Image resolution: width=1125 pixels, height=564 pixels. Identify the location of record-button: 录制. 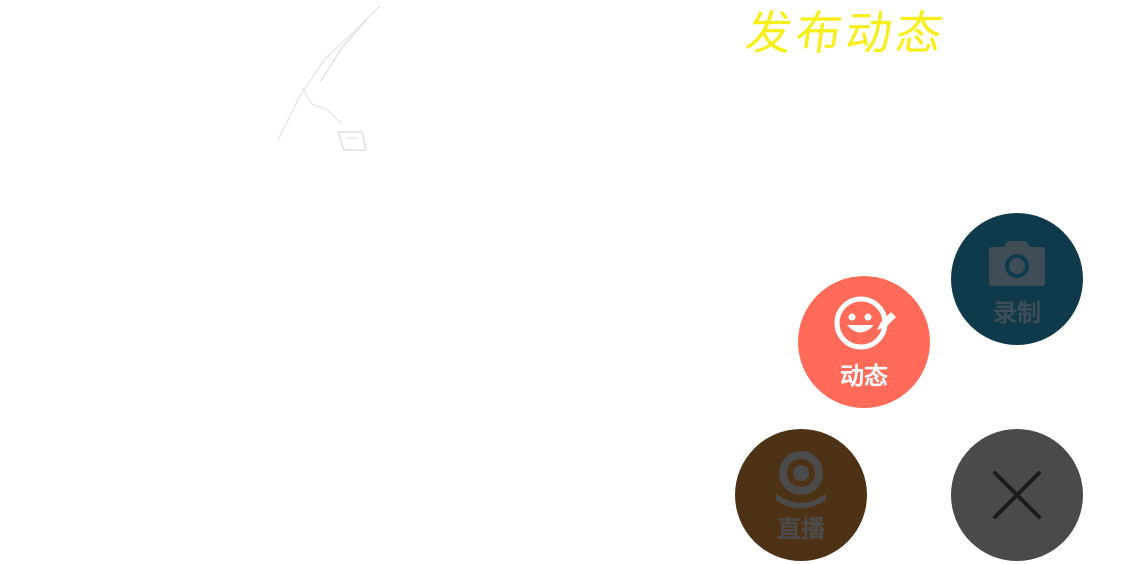
(1017, 279).